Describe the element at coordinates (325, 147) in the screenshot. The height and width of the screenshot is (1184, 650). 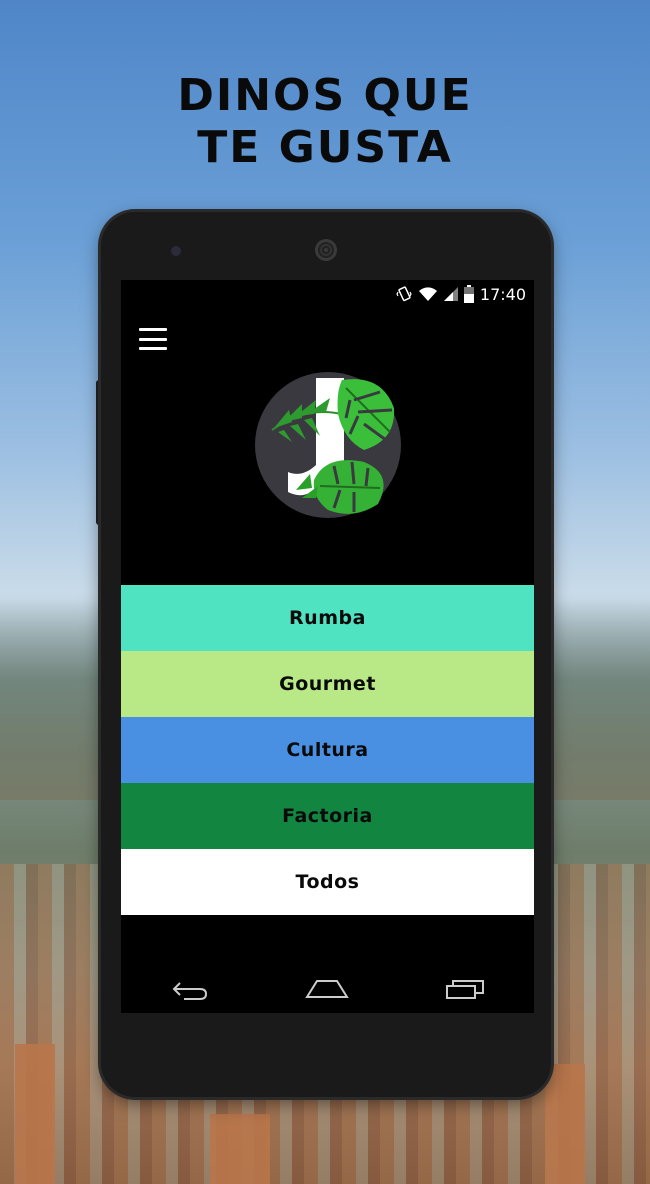
I see `headline-line-2: TE GUSTA` at that location.